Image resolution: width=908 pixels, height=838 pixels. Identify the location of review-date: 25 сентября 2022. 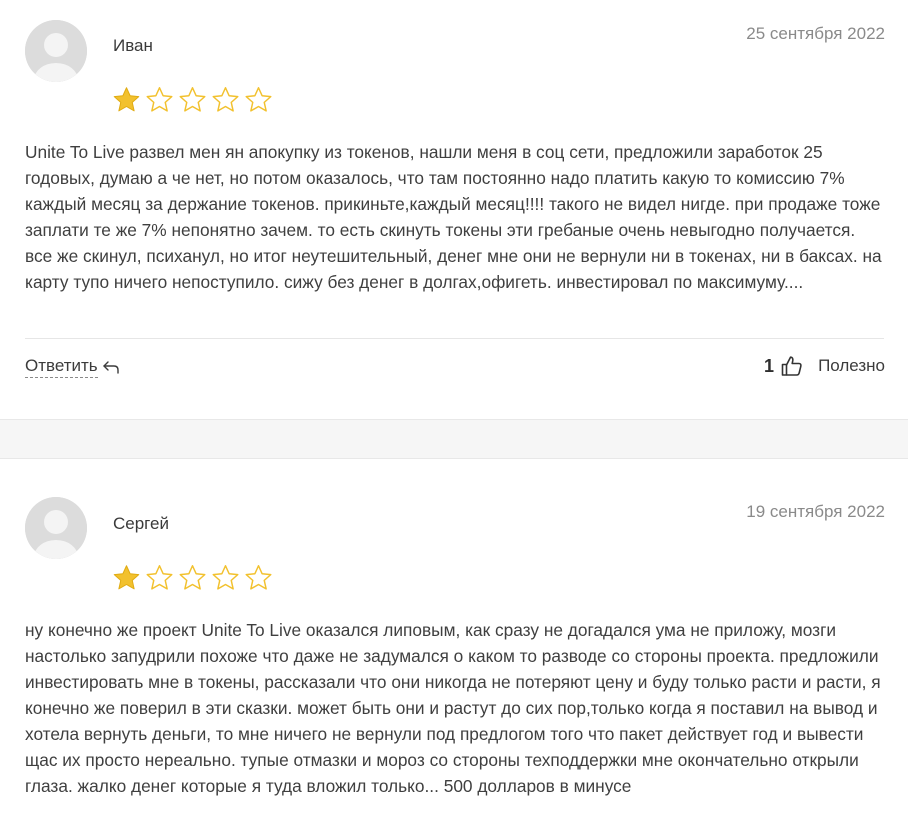
(815, 33).